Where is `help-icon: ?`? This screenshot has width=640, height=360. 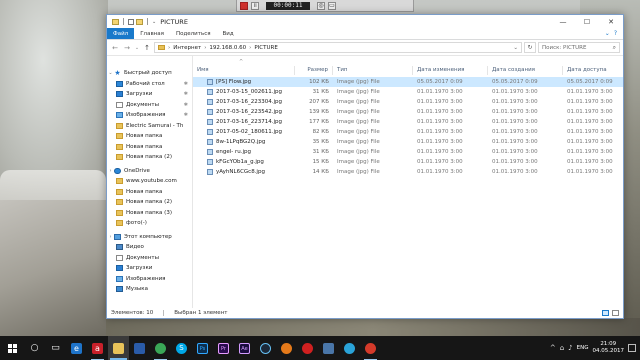 help-icon: ? is located at coordinates (615, 33).